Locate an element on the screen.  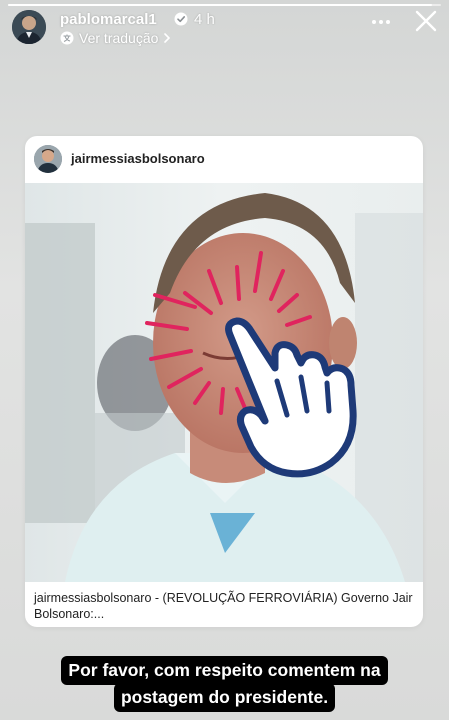
more-horizontal-icon is located at coordinates (374, 22).